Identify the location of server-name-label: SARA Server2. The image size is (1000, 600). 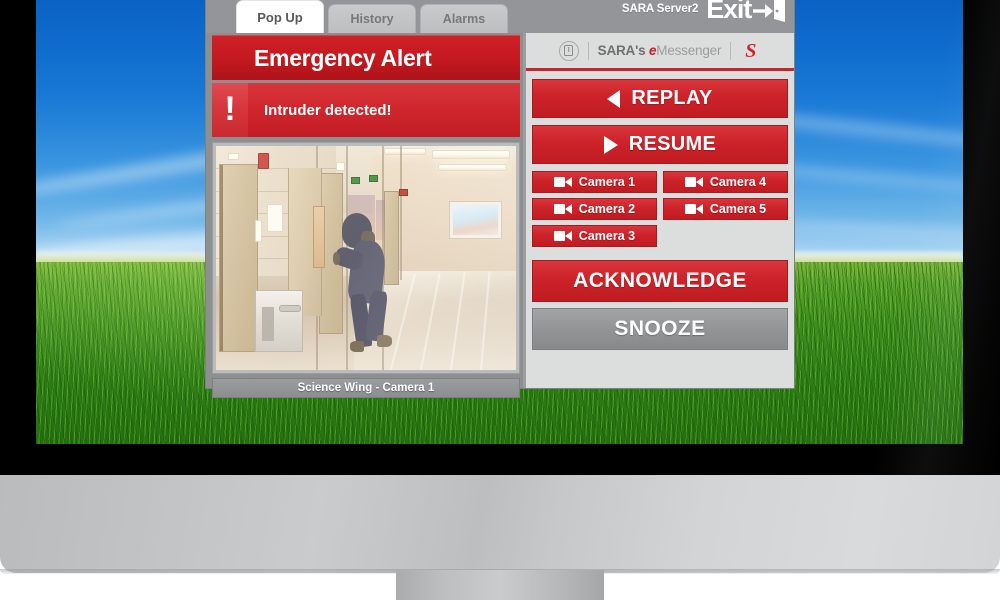
(660, 9).